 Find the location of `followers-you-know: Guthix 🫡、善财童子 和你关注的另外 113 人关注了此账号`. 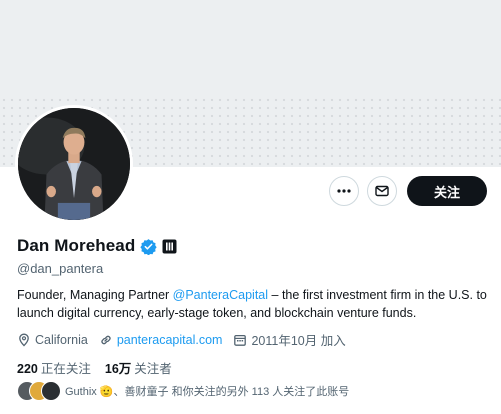

followers-you-know: Guthix 🫡、善财童子 和你关注的另外 113 人关注了此账号 is located at coordinates (183, 391).